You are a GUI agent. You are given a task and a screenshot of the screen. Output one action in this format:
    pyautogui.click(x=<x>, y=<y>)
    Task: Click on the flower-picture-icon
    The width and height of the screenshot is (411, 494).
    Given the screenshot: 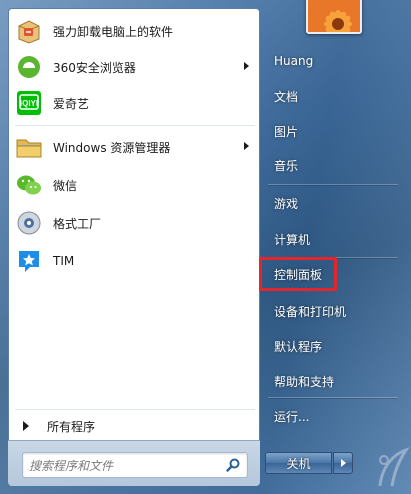 What is the action you would take?
    pyautogui.click(x=334, y=16)
    